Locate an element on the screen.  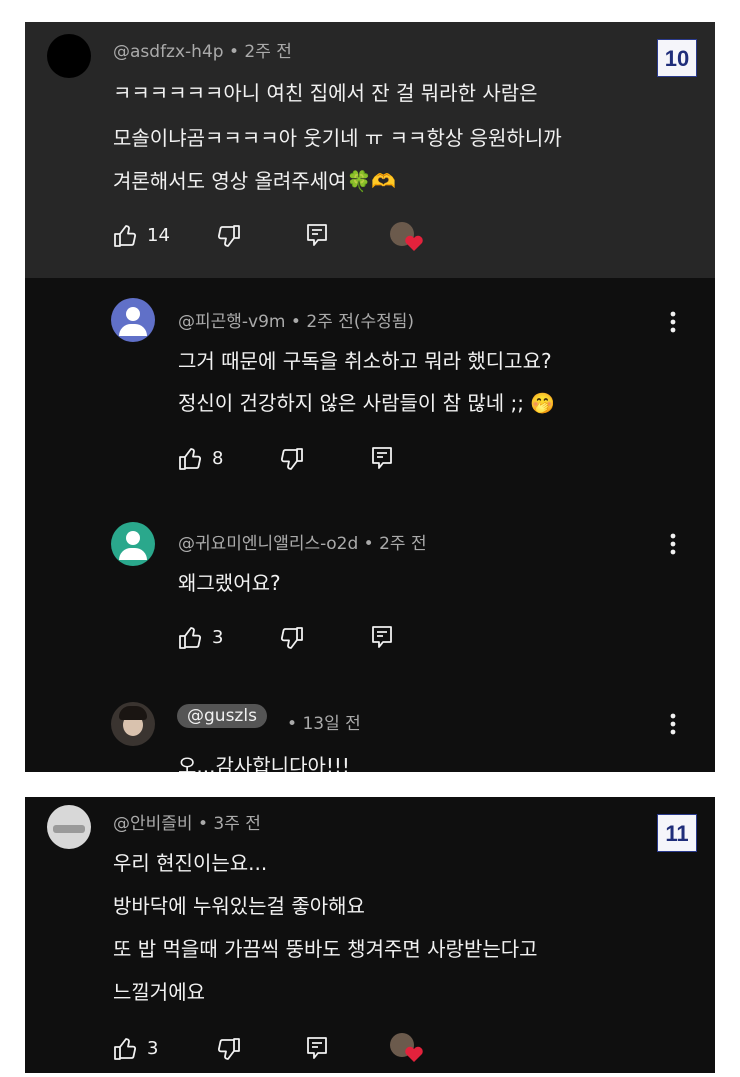
comment-time: 2주 전 is located at coordinates (268, 52).